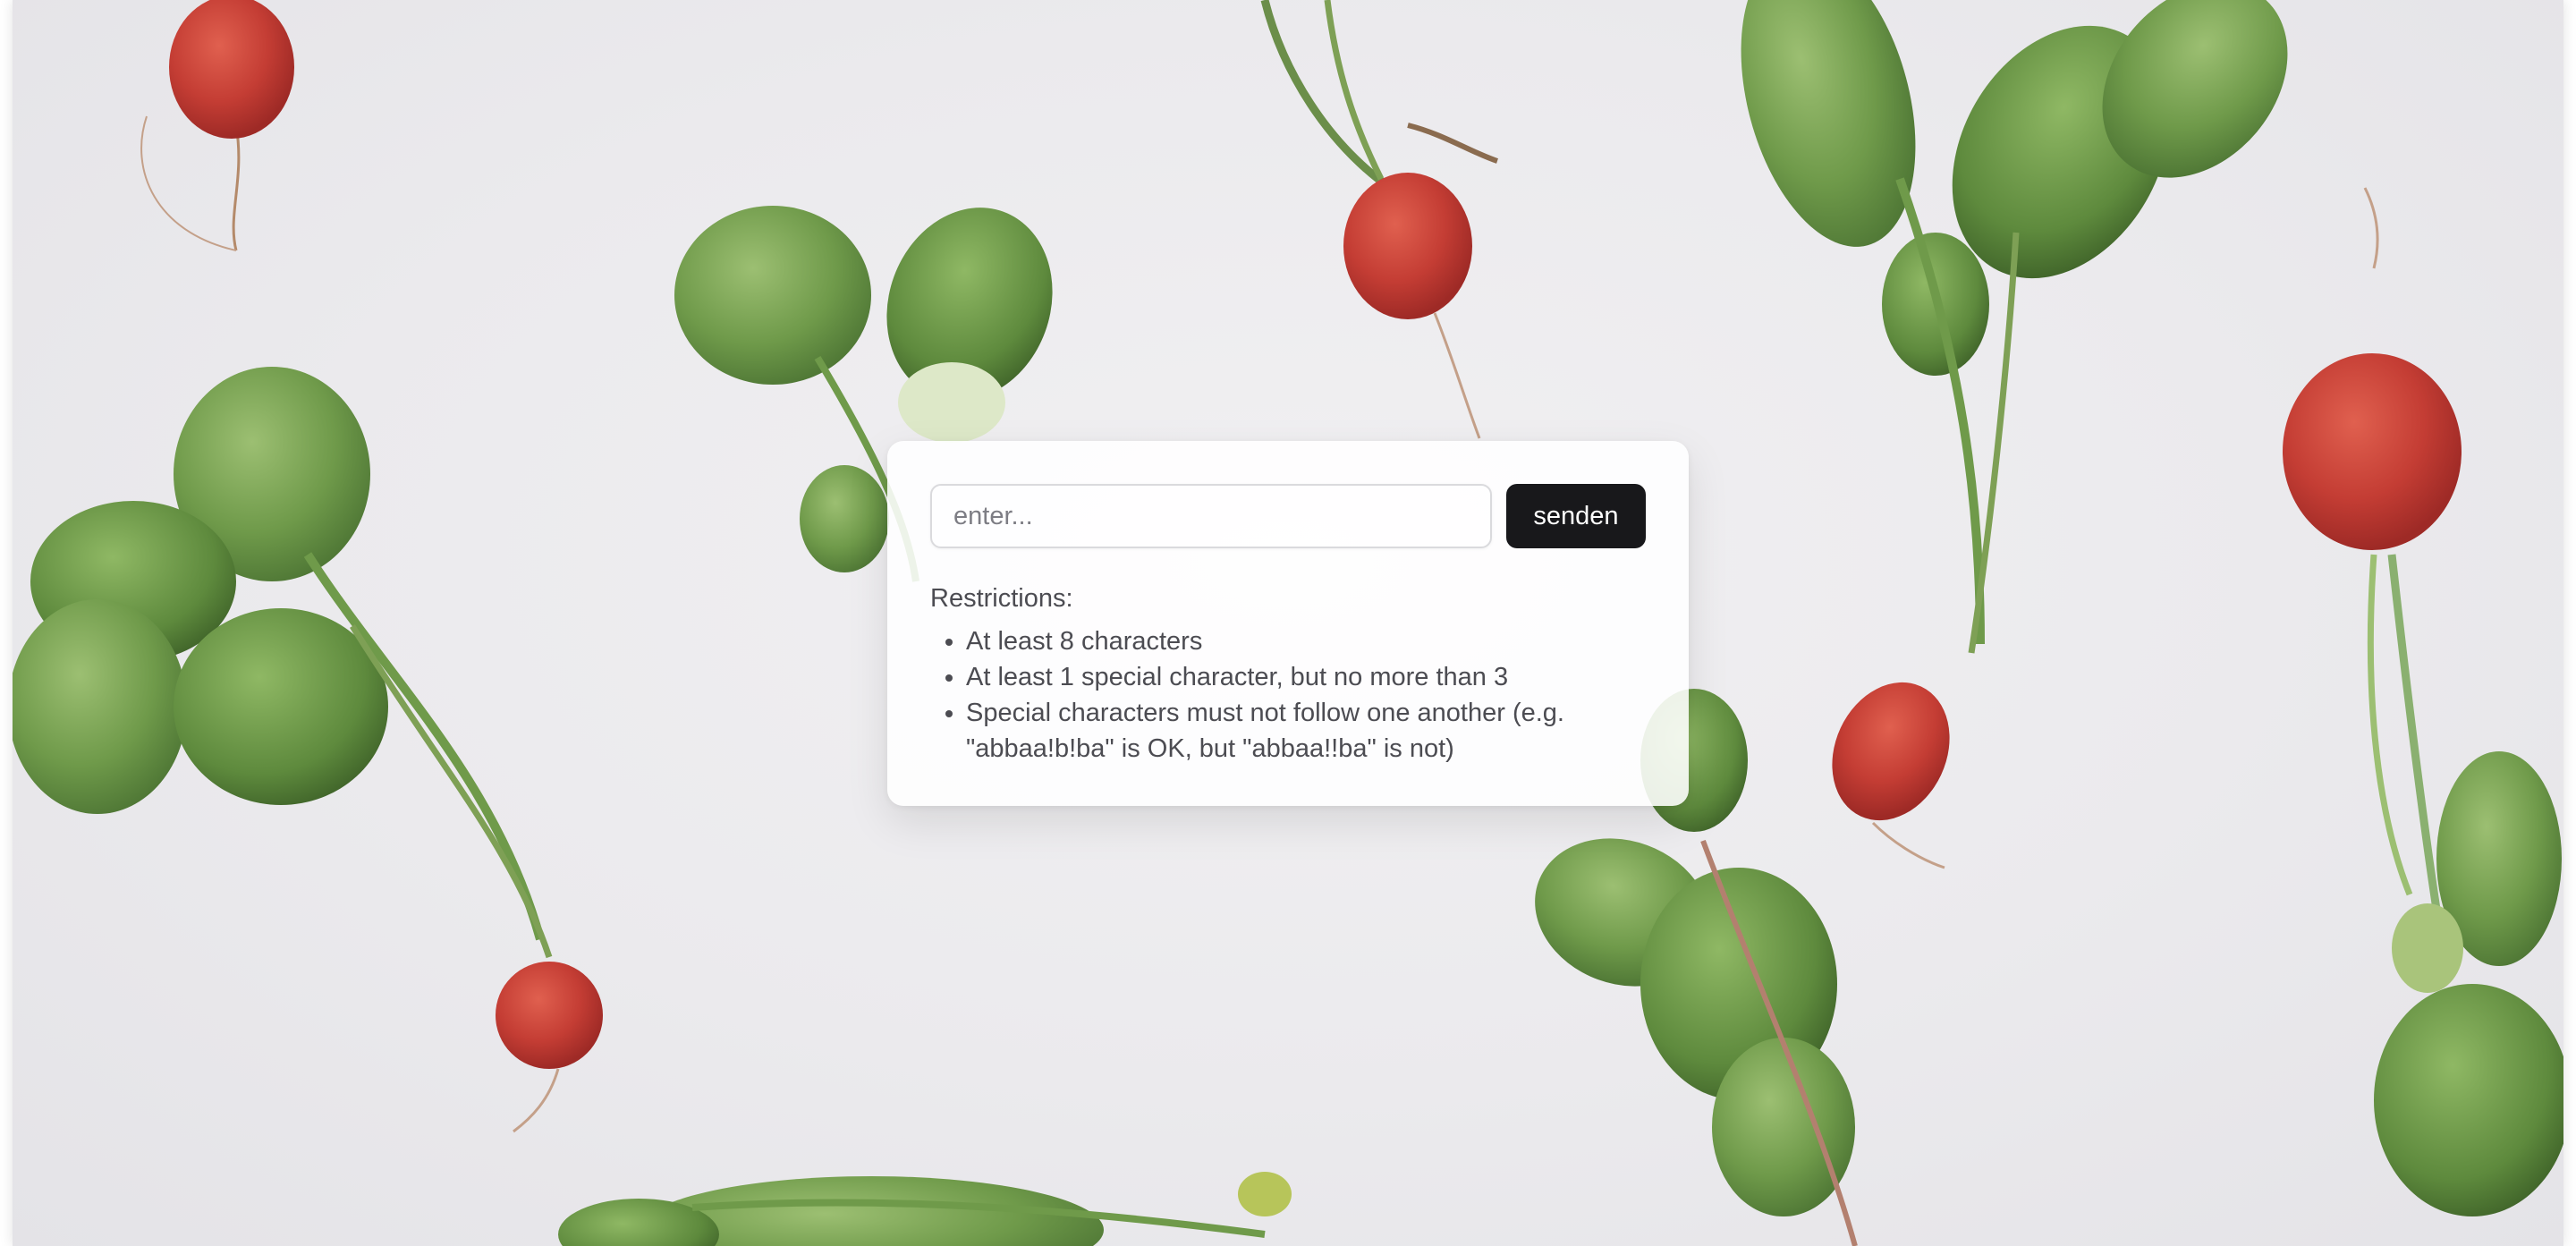 The image size is (2576, 1246). What do you see at coordinates (1001, 598) in the screenshot?
I see `restrictions-title: Restrictions:` at bounding box center [1001, 598].